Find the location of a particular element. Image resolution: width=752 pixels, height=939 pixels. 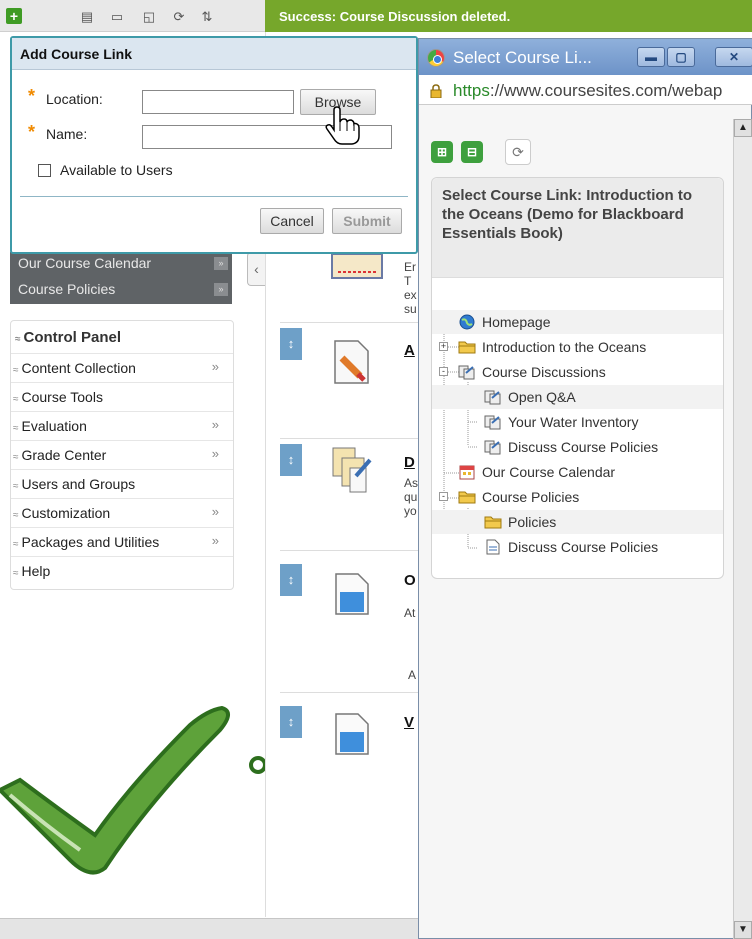

address-bar: https://www.coursesites.com/webap is located at coordinates (585, 90).